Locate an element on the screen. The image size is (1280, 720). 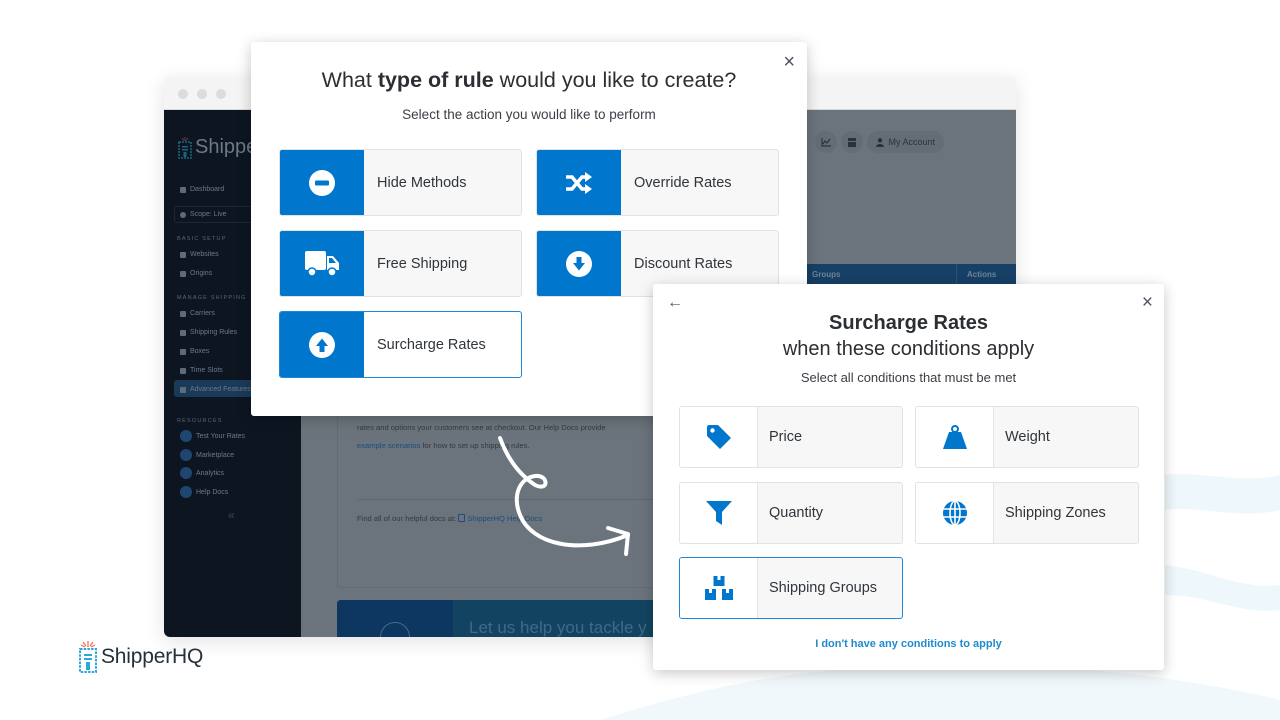
option-label: Surcharge Rates is located at coordinates (431, 344).